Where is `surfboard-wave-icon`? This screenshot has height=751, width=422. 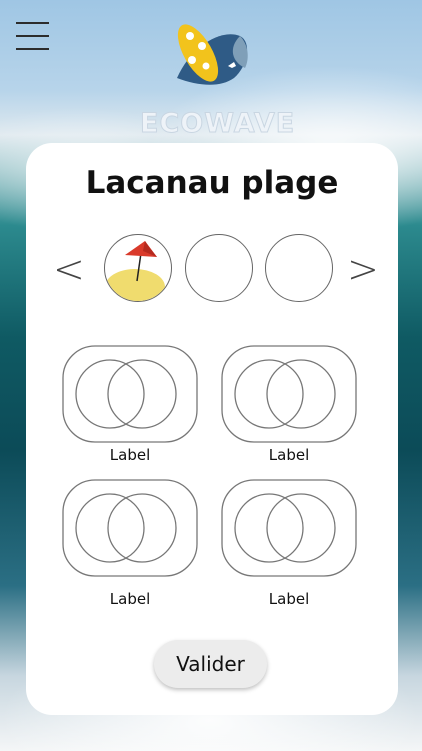 surfboard-wave-icon is located at coordinates (212, 54).